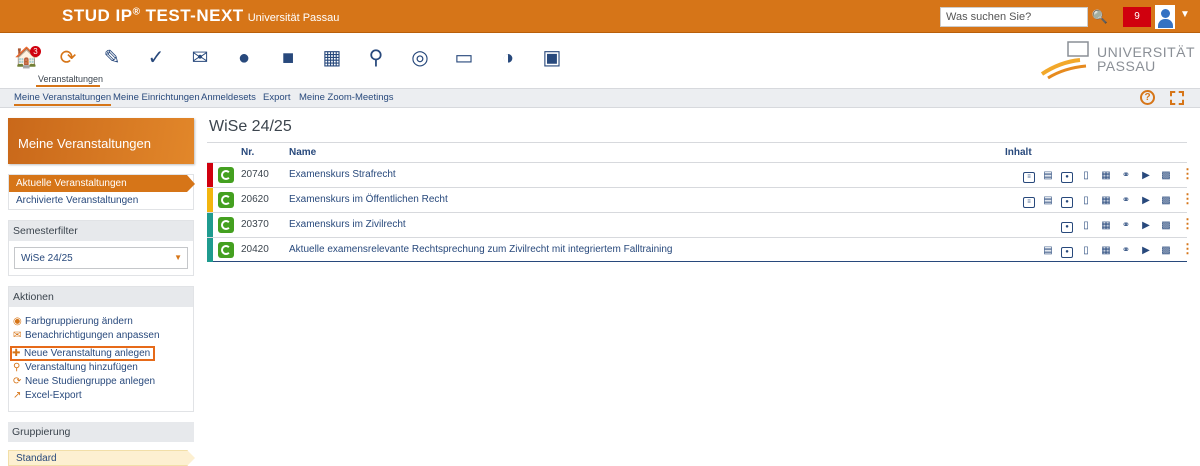 This screenshot has height=466, width=1200. What do you see at coordinates (1177, 98) in the screenshot?
I see `fullscreen-icon` at bounding box center [1177, 98].